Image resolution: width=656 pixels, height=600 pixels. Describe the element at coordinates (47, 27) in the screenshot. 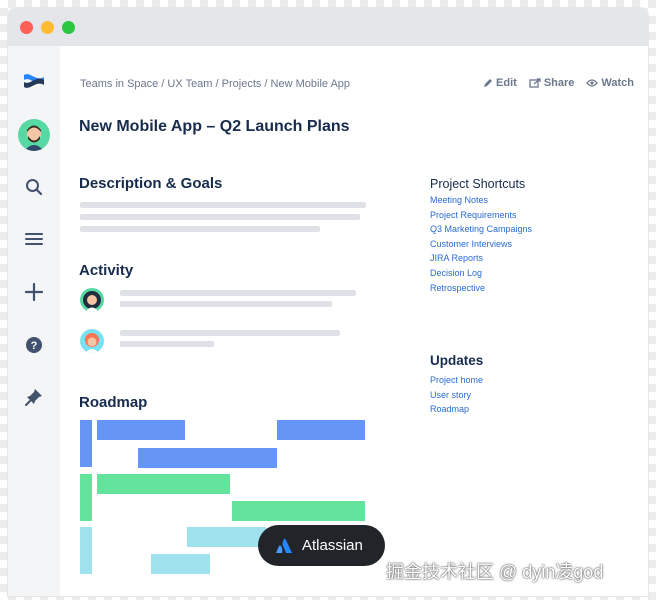

I see `minimize-window-button` at that location.